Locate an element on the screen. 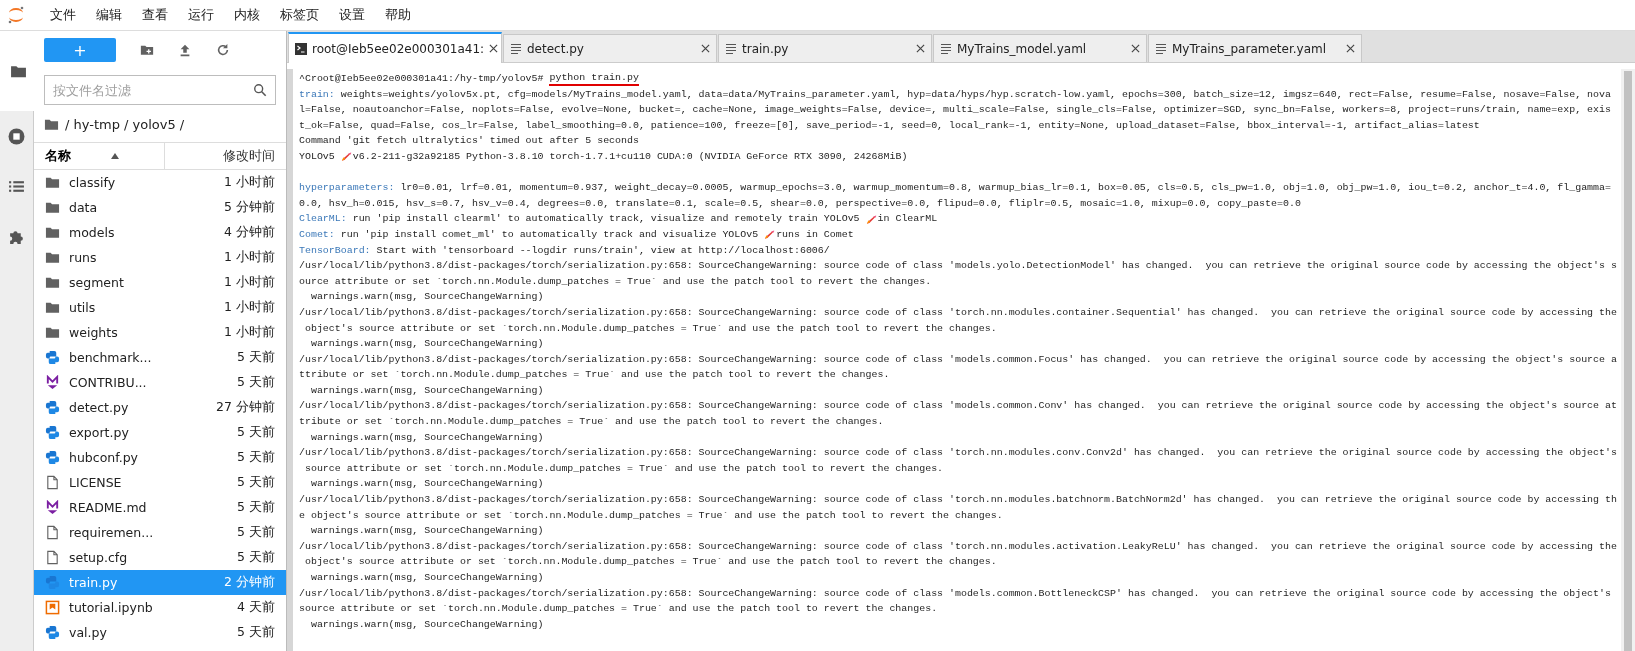 The width and height of the screenshot is (1635, 651). menu-item: 标签页 is located at coordinates (299, 15).